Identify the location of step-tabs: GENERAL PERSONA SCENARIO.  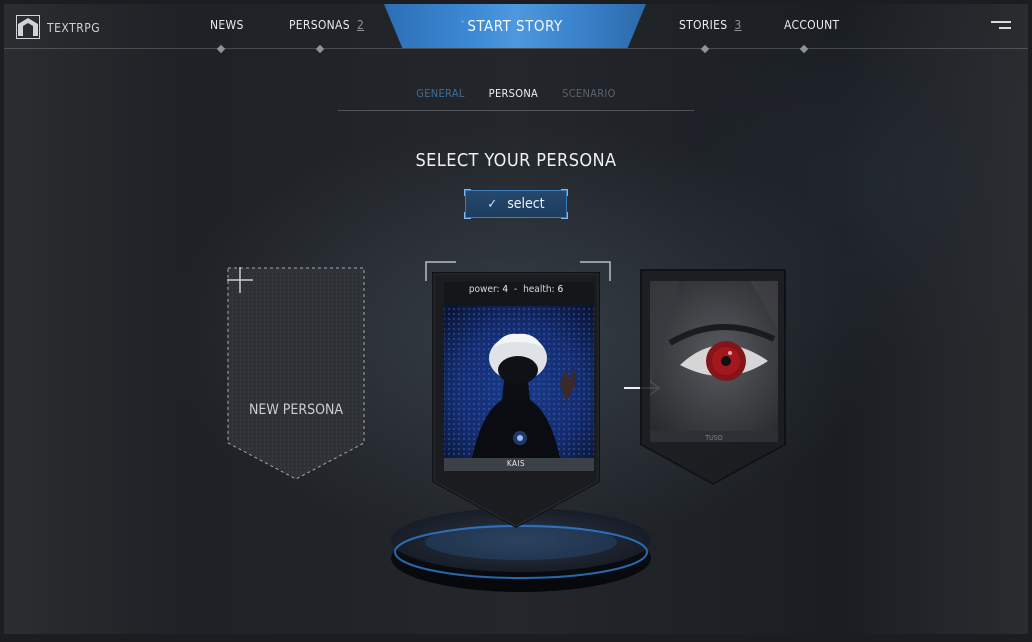
(516, 97).